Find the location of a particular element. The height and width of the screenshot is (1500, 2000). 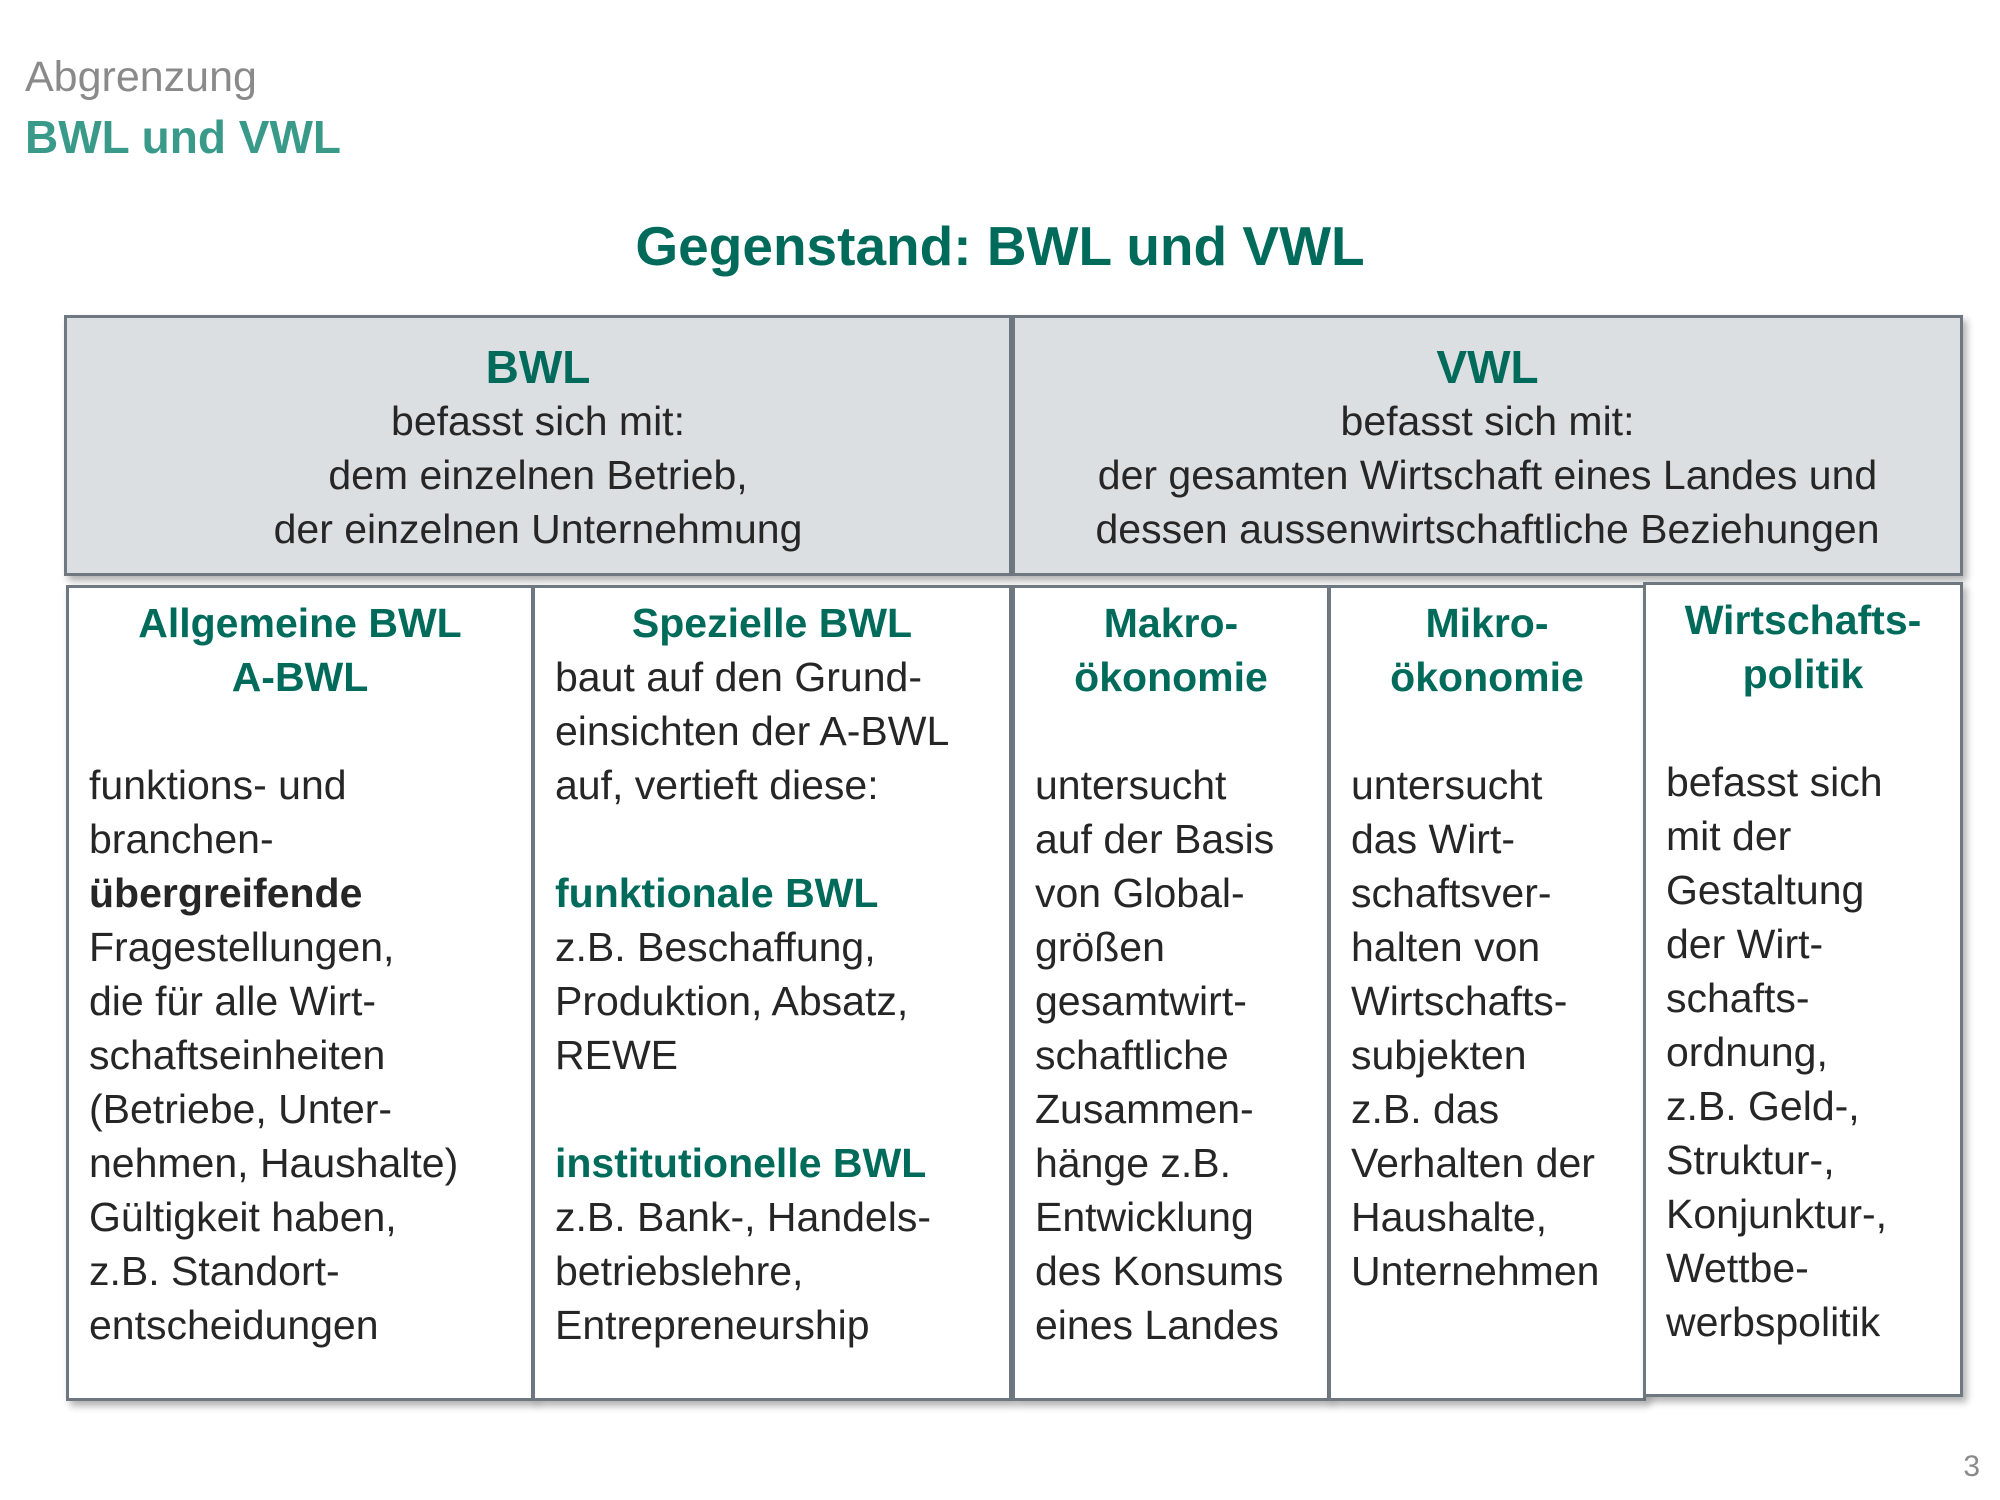

header-subtitle: Abgrenzung is located at coordinates (141, 77).